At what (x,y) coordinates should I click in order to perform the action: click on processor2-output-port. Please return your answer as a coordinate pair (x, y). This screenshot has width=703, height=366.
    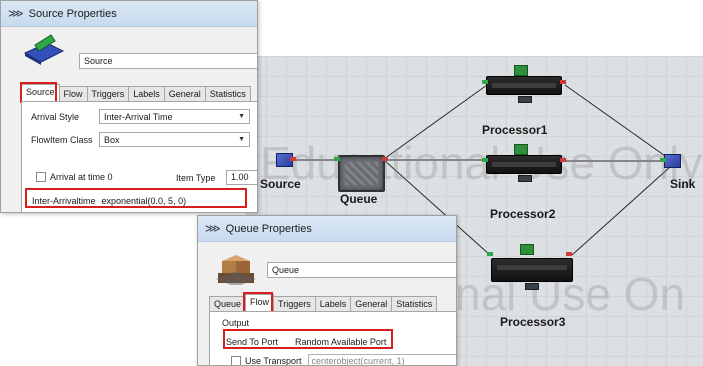
    Looking at the image, I should click on (563, 160).